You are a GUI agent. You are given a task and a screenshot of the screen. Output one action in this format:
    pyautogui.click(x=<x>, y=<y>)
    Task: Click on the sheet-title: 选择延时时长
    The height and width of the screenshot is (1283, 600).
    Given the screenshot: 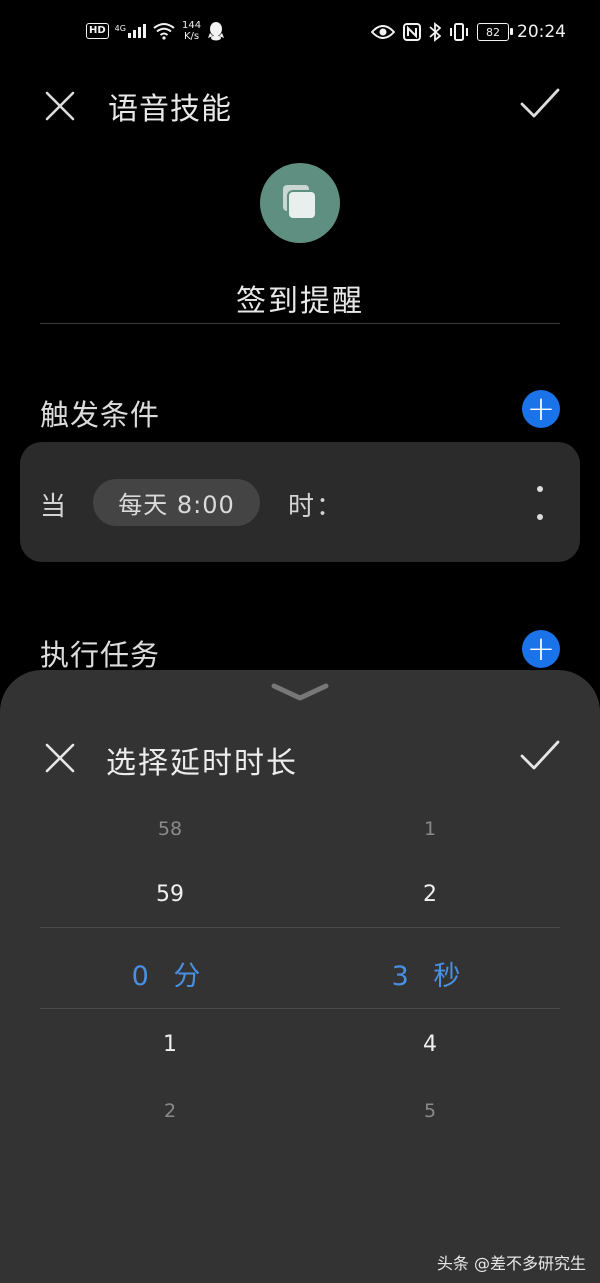 What is the action you would take?
    pyautogui.click(x=202, y=763)
    